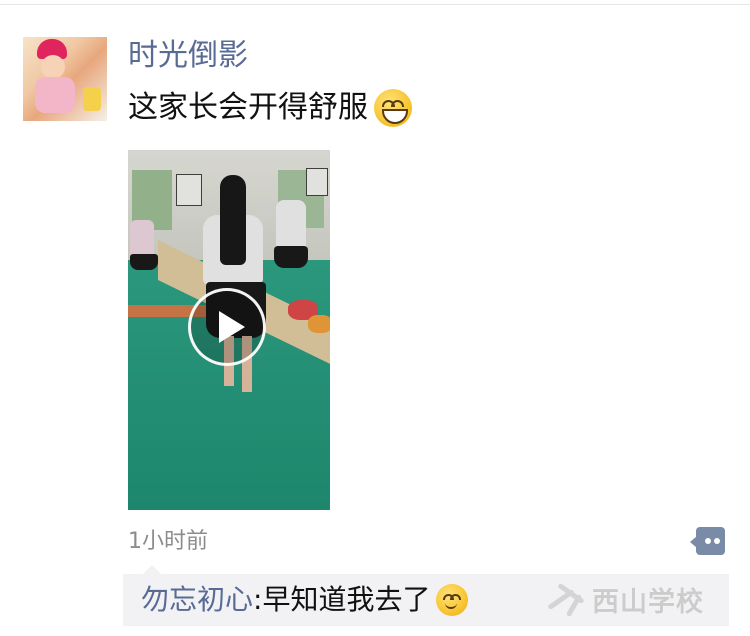  I want to click on comment-item: 勿忘初心 : 早知道我去了, so click(305, 600).